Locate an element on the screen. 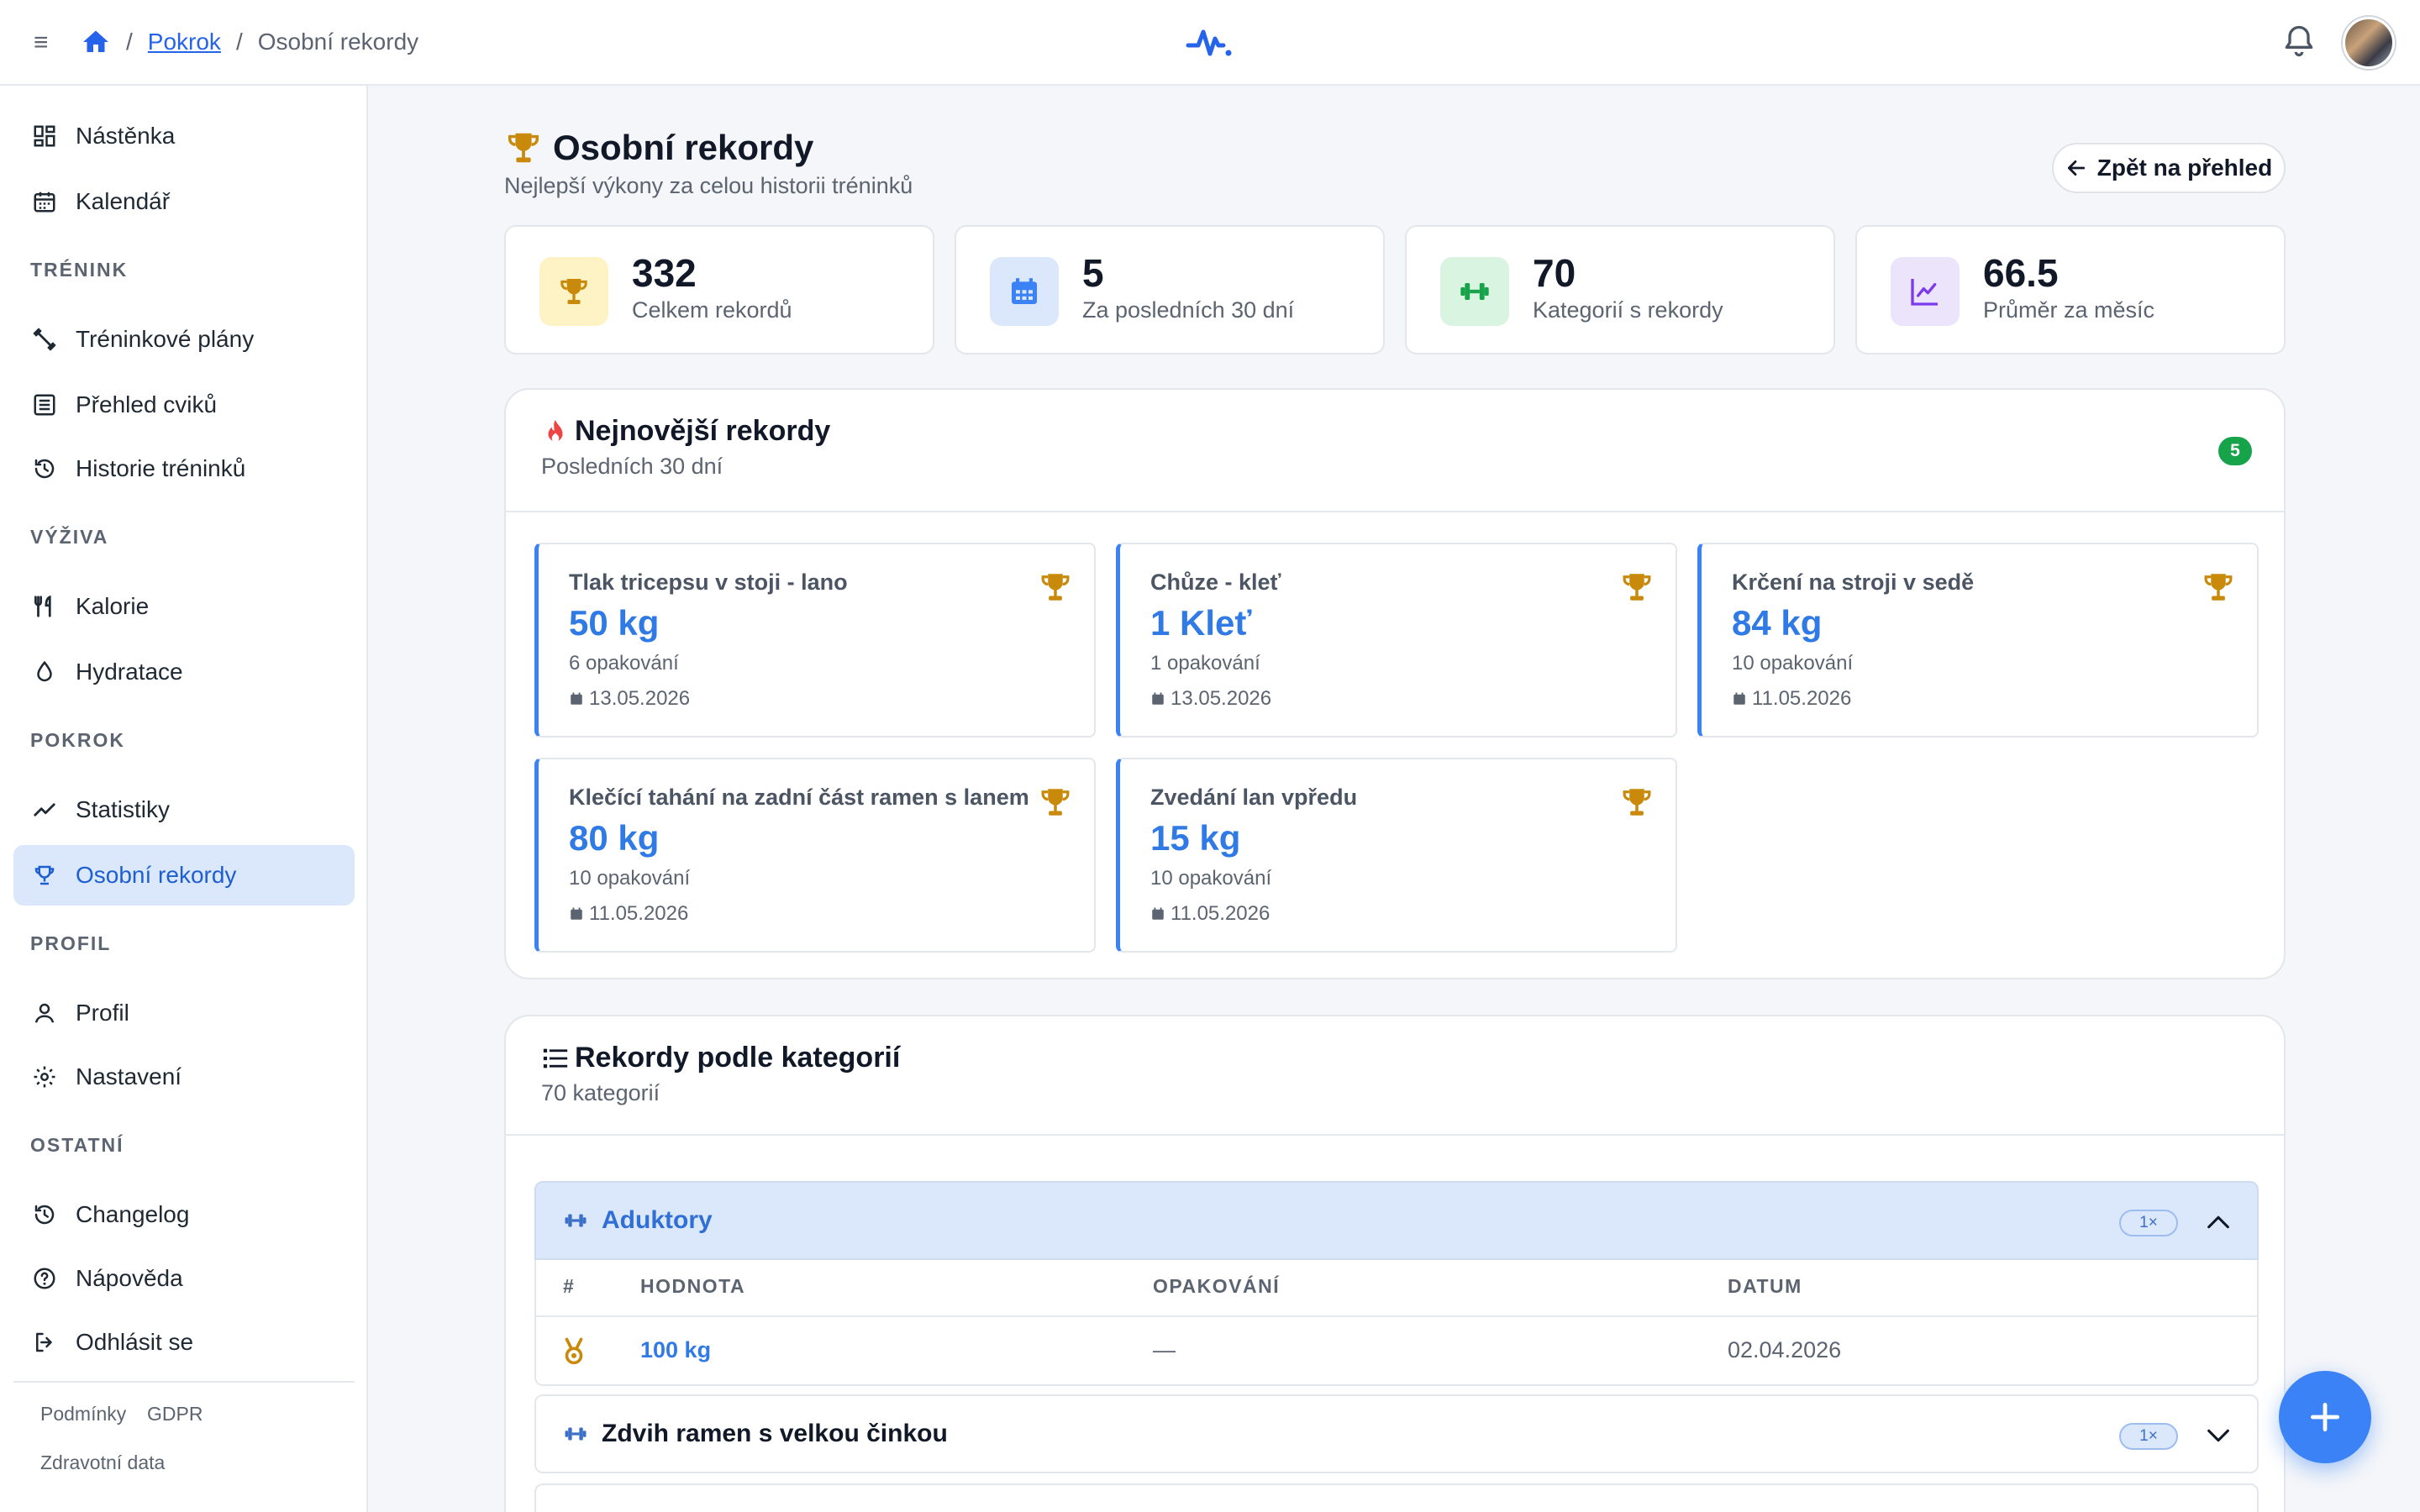 Image resolution: width=2420 pixels, height=1512 pixels. sidebar-item-logout: Odhlásit se is located at coordinates (184, 1342).